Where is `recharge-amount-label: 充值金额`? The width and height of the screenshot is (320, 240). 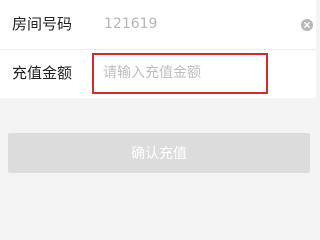
recharge-amount-label: 充值金额 is located at coordinates (42, 73).